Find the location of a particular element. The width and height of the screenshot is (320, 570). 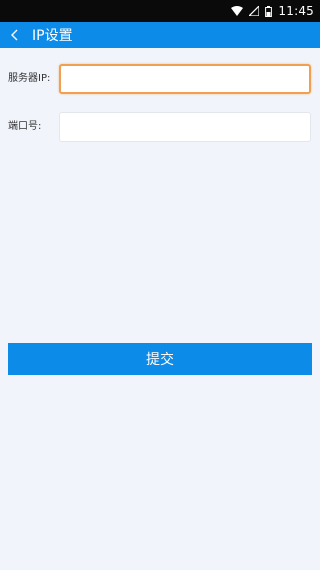

app-bar: IP设置 is located at coordinates (160, 35).